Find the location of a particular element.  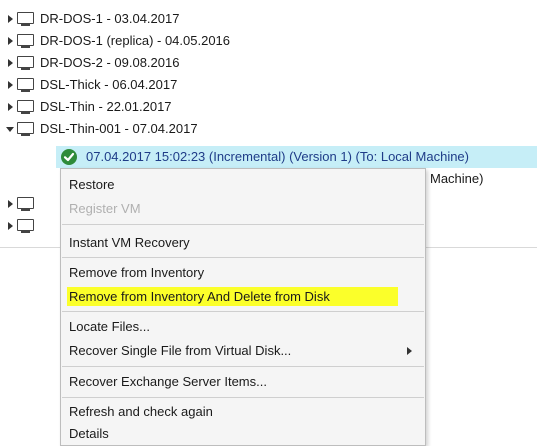

menu-item-register-vm: Register VM is located at coordinates (243, 209).